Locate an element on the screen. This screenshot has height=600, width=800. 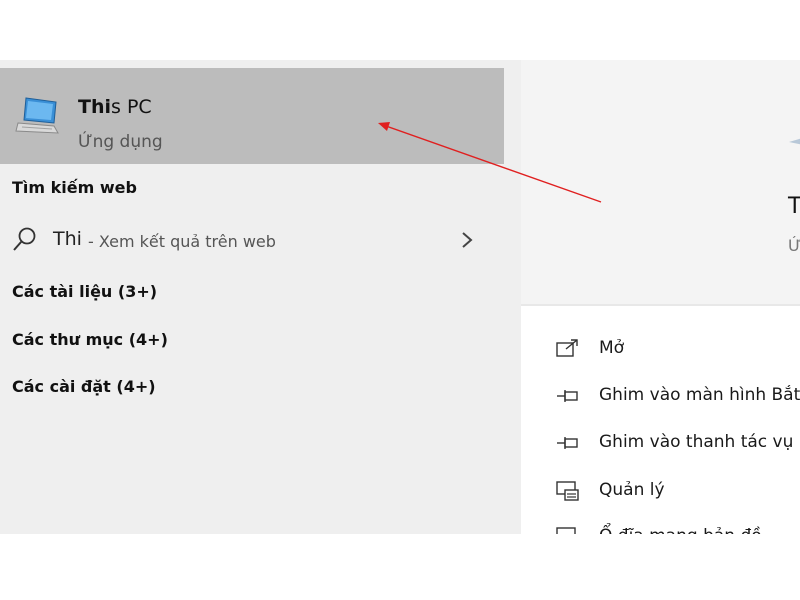
preview-title: T is located at coordinates (794, 206).